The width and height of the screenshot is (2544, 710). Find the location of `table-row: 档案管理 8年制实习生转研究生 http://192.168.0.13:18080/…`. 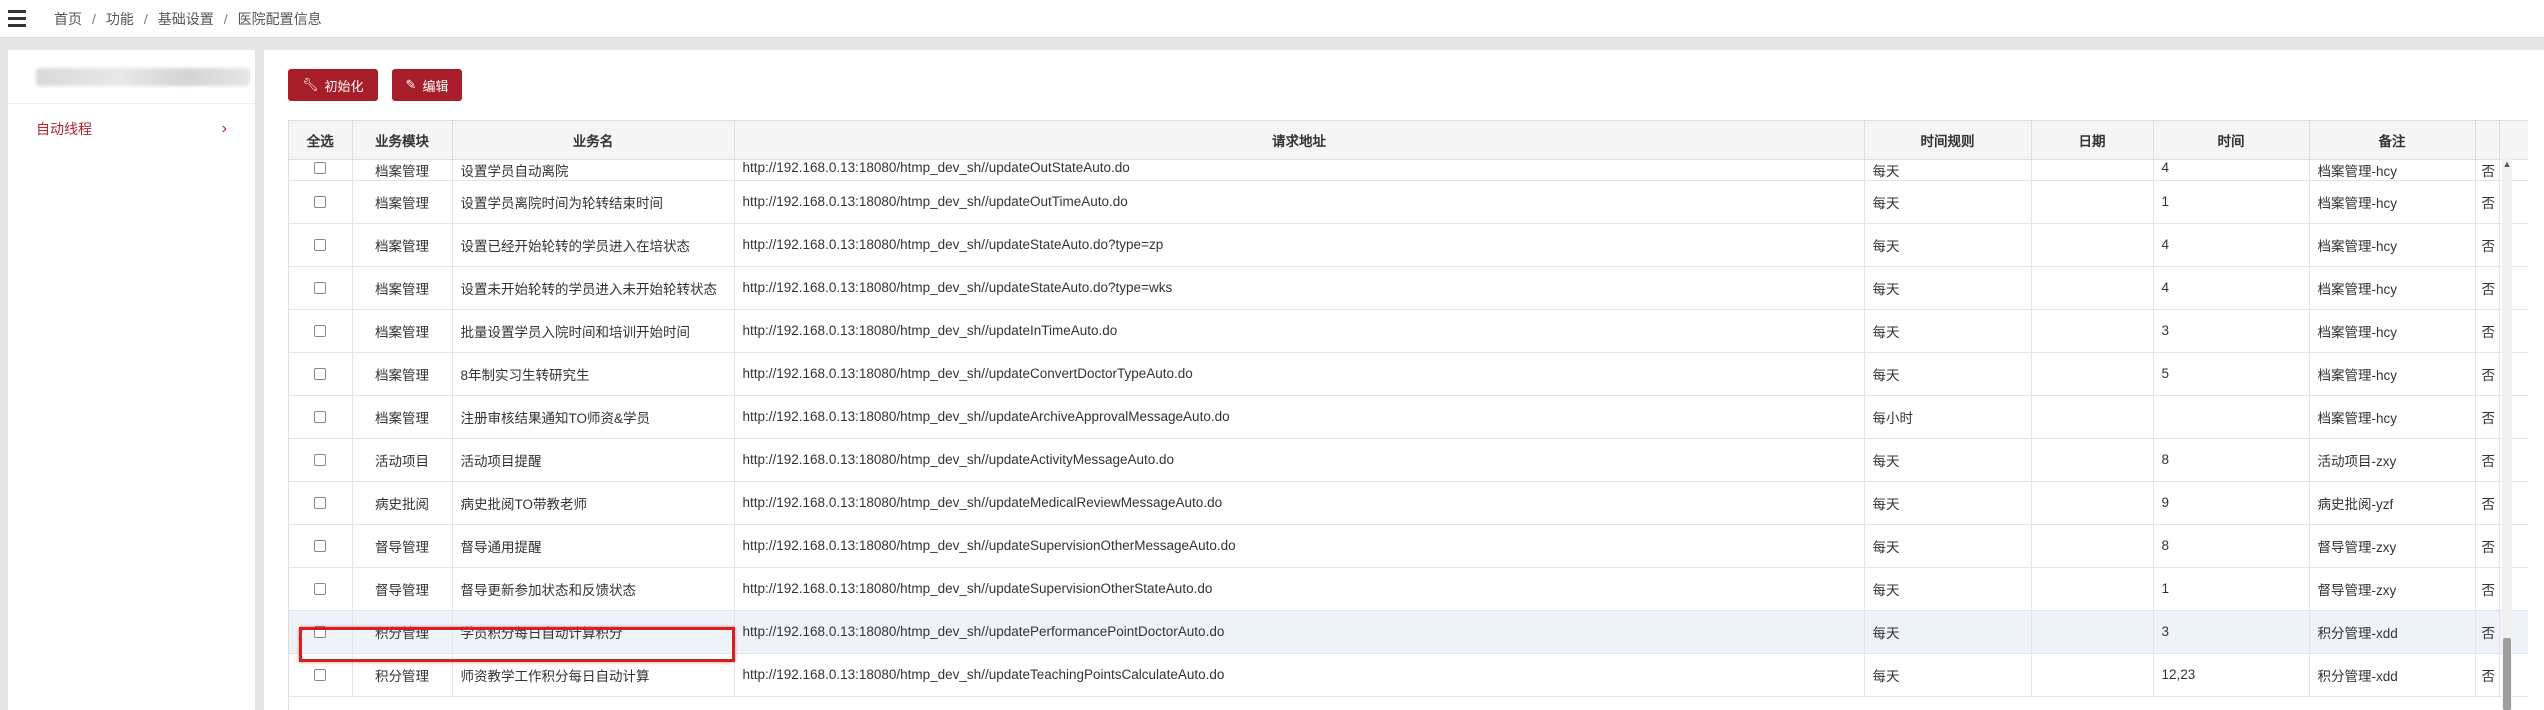

table-row: 档案管理 8年制实习生转研究生 http://192.168.0.13:18080/… is located at coordinates (1408, 374).